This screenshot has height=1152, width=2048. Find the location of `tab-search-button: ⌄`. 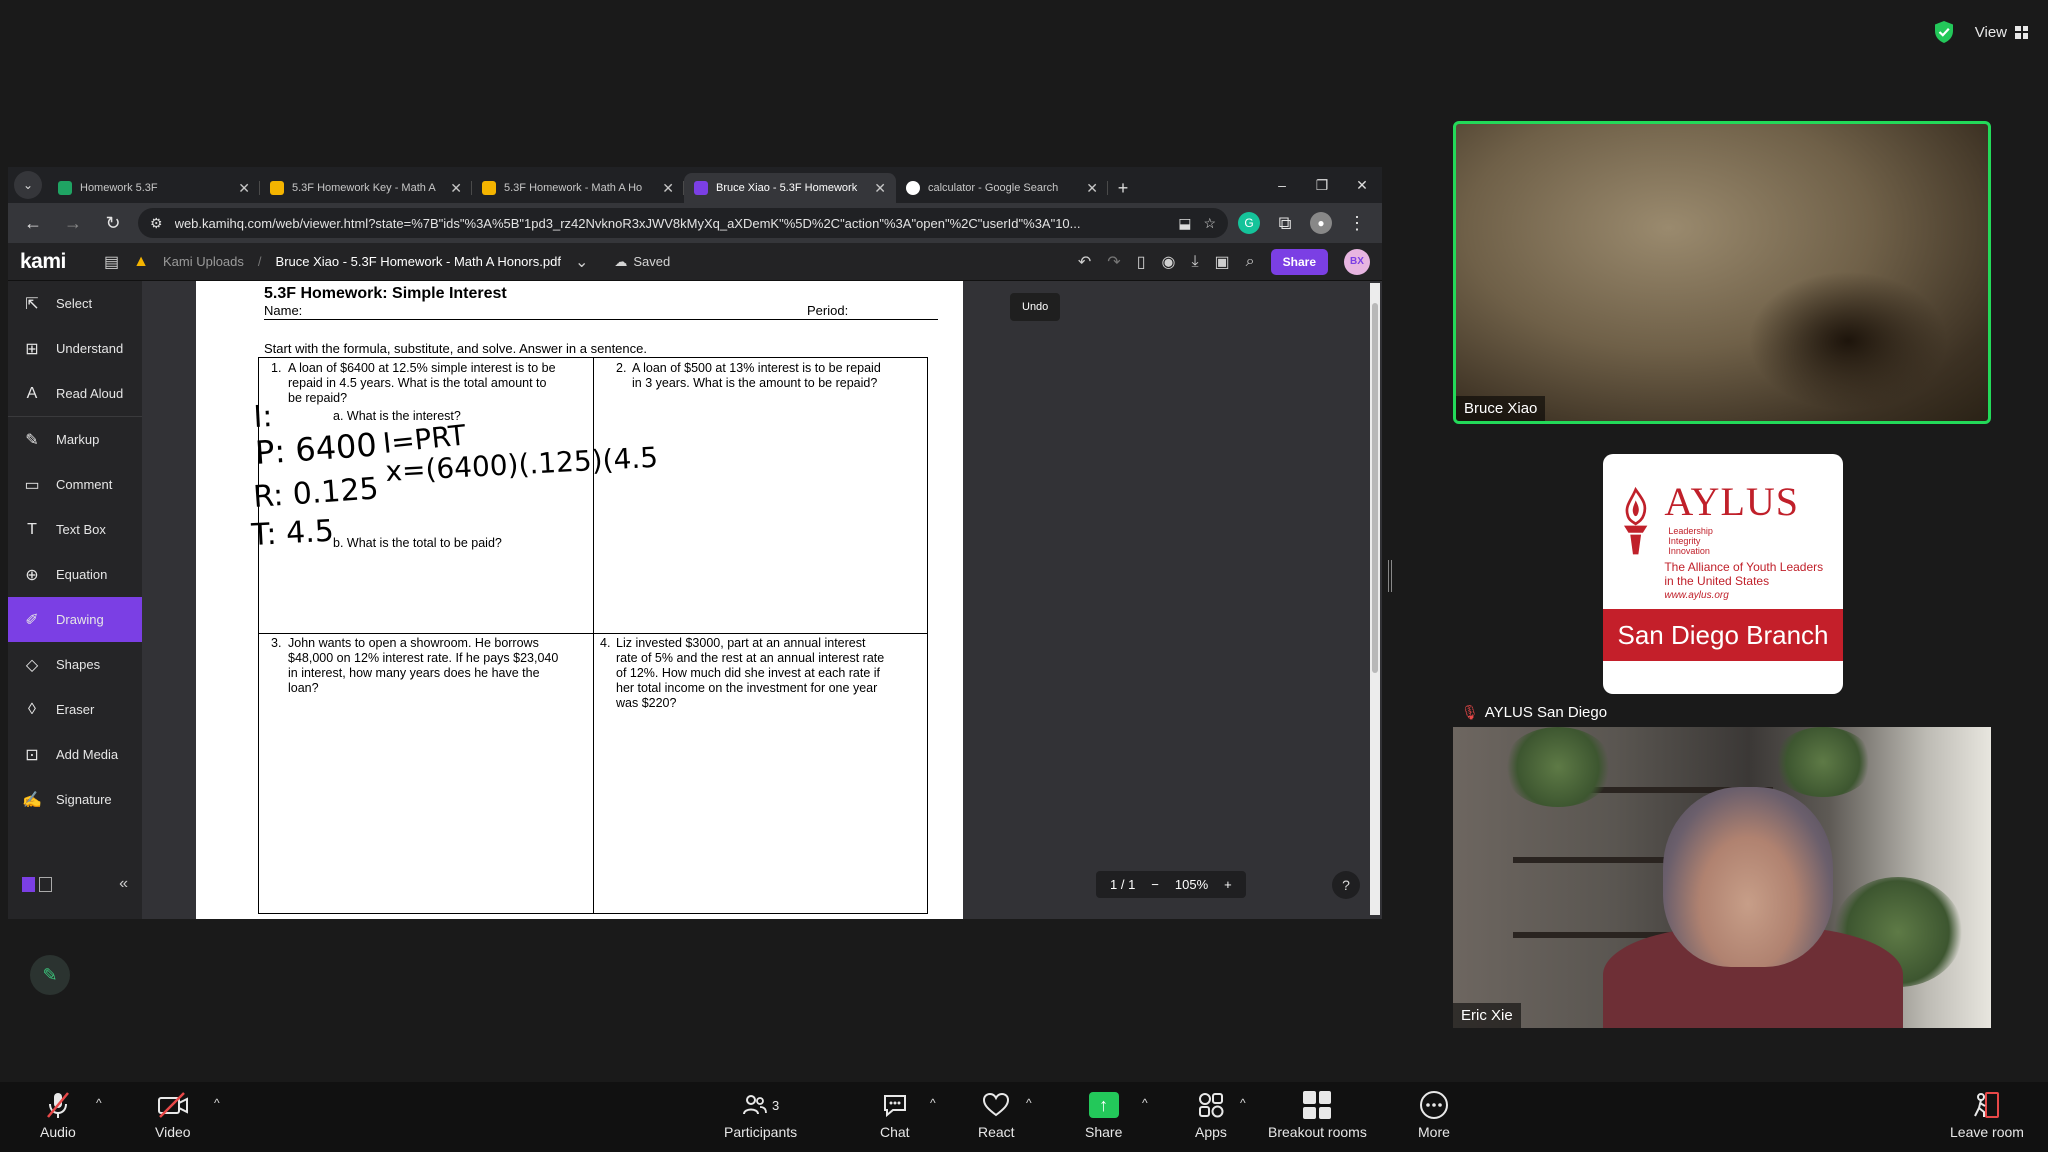

tab-search-button: ⌄ is located at coordinates (28, 185).